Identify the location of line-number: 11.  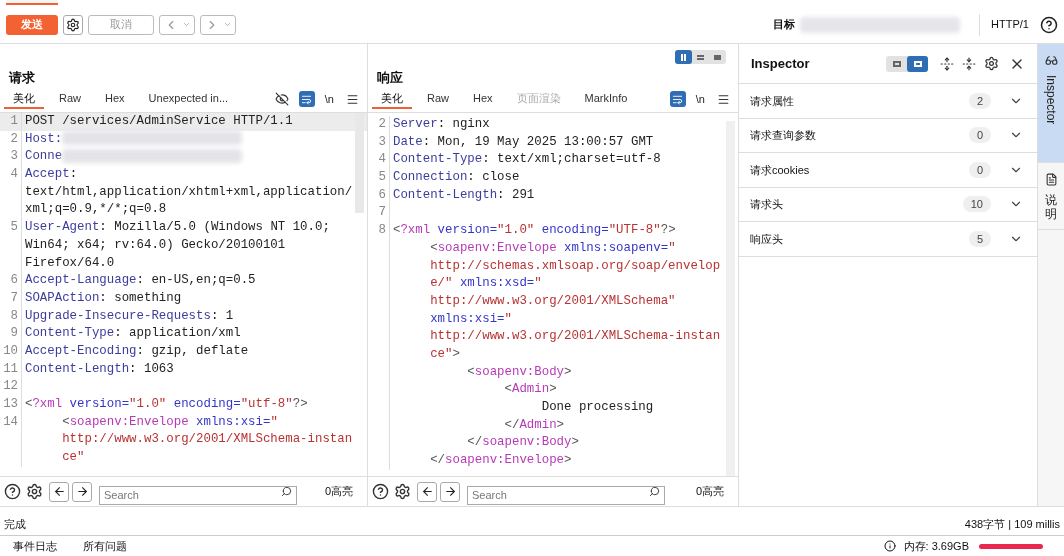
(10, 368).